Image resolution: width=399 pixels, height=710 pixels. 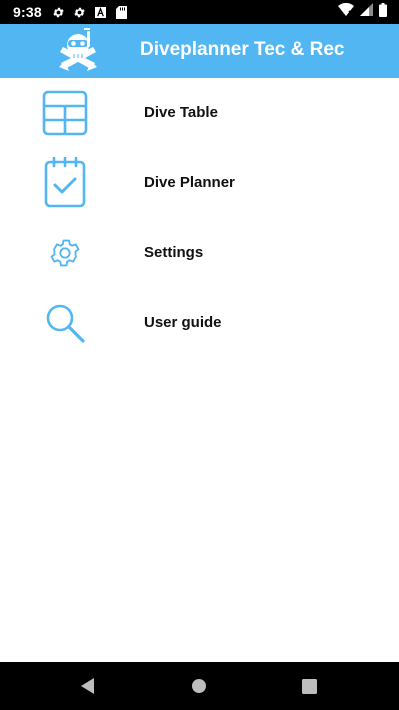 I want to click on menu-item-settings: Settings, so click(x=199, y=253).